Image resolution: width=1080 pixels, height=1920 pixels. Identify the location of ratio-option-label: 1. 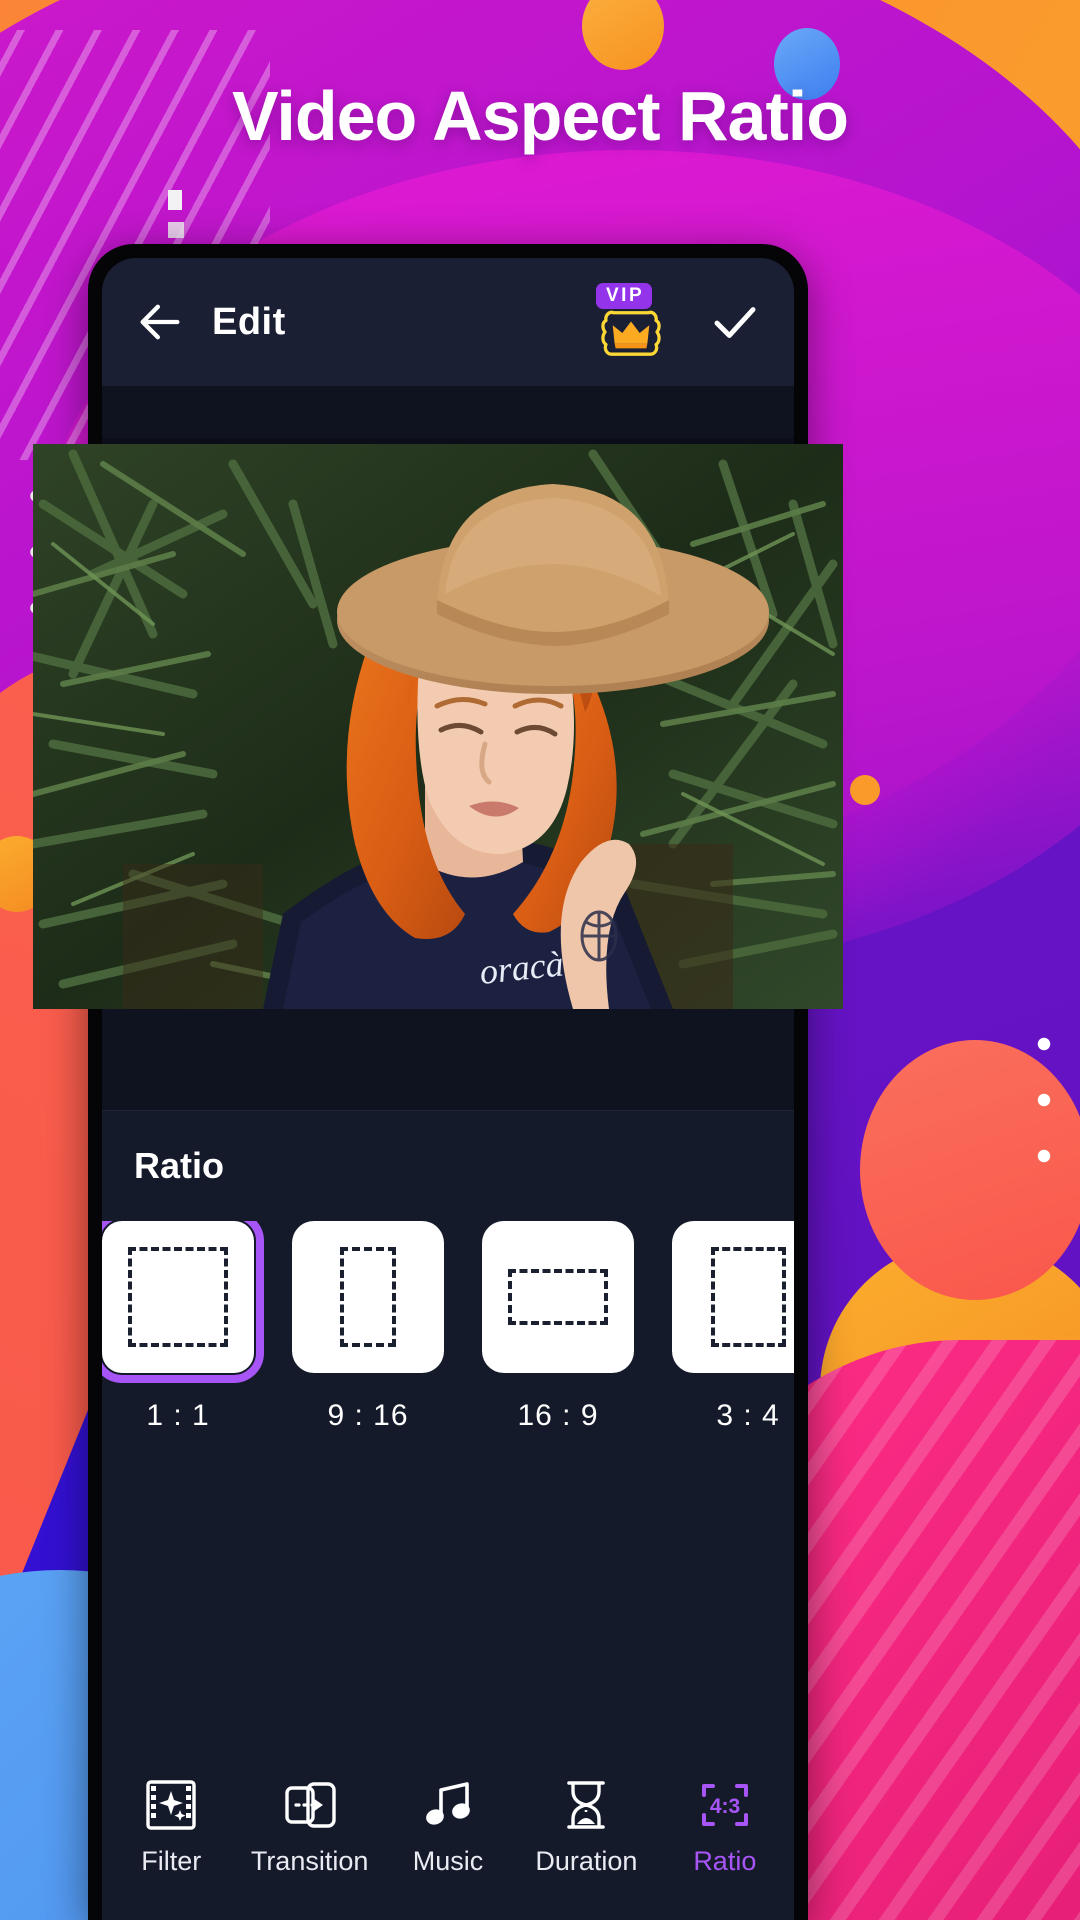
(178, 1415).